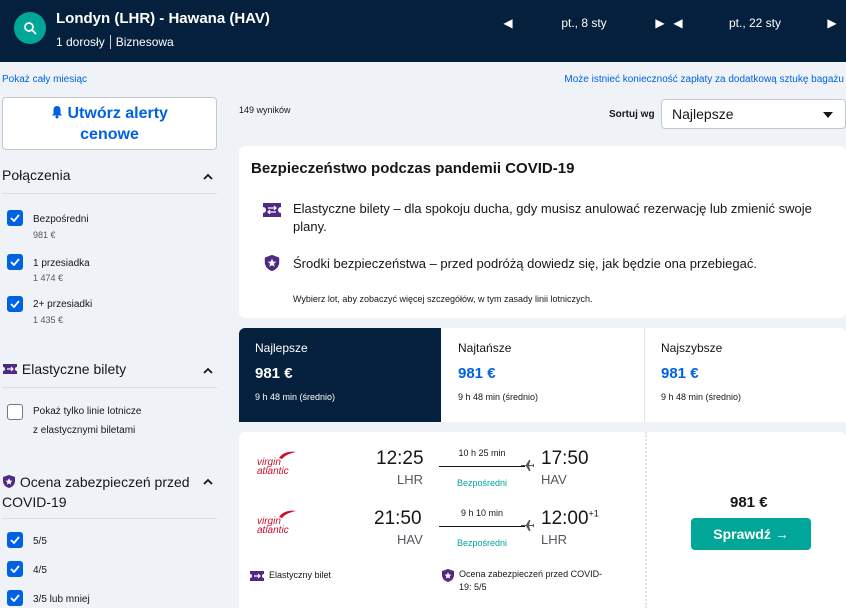 The width and height of the screenshot is (846, 608). I want to click on flex-filter-title: Elastyczne bilety, so click(74, 369).